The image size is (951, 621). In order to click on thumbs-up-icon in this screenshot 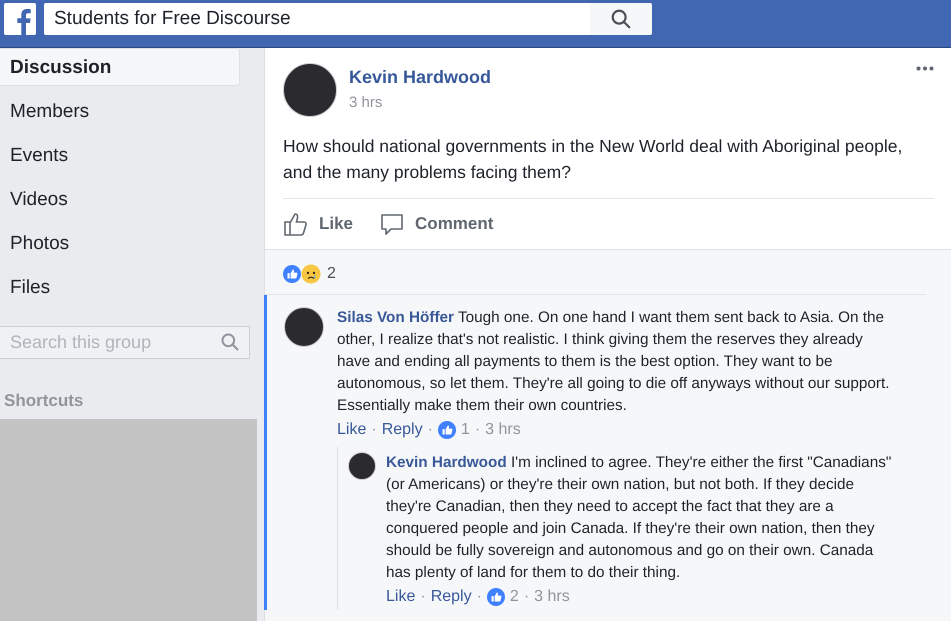, I will do `click(296, 224)`.